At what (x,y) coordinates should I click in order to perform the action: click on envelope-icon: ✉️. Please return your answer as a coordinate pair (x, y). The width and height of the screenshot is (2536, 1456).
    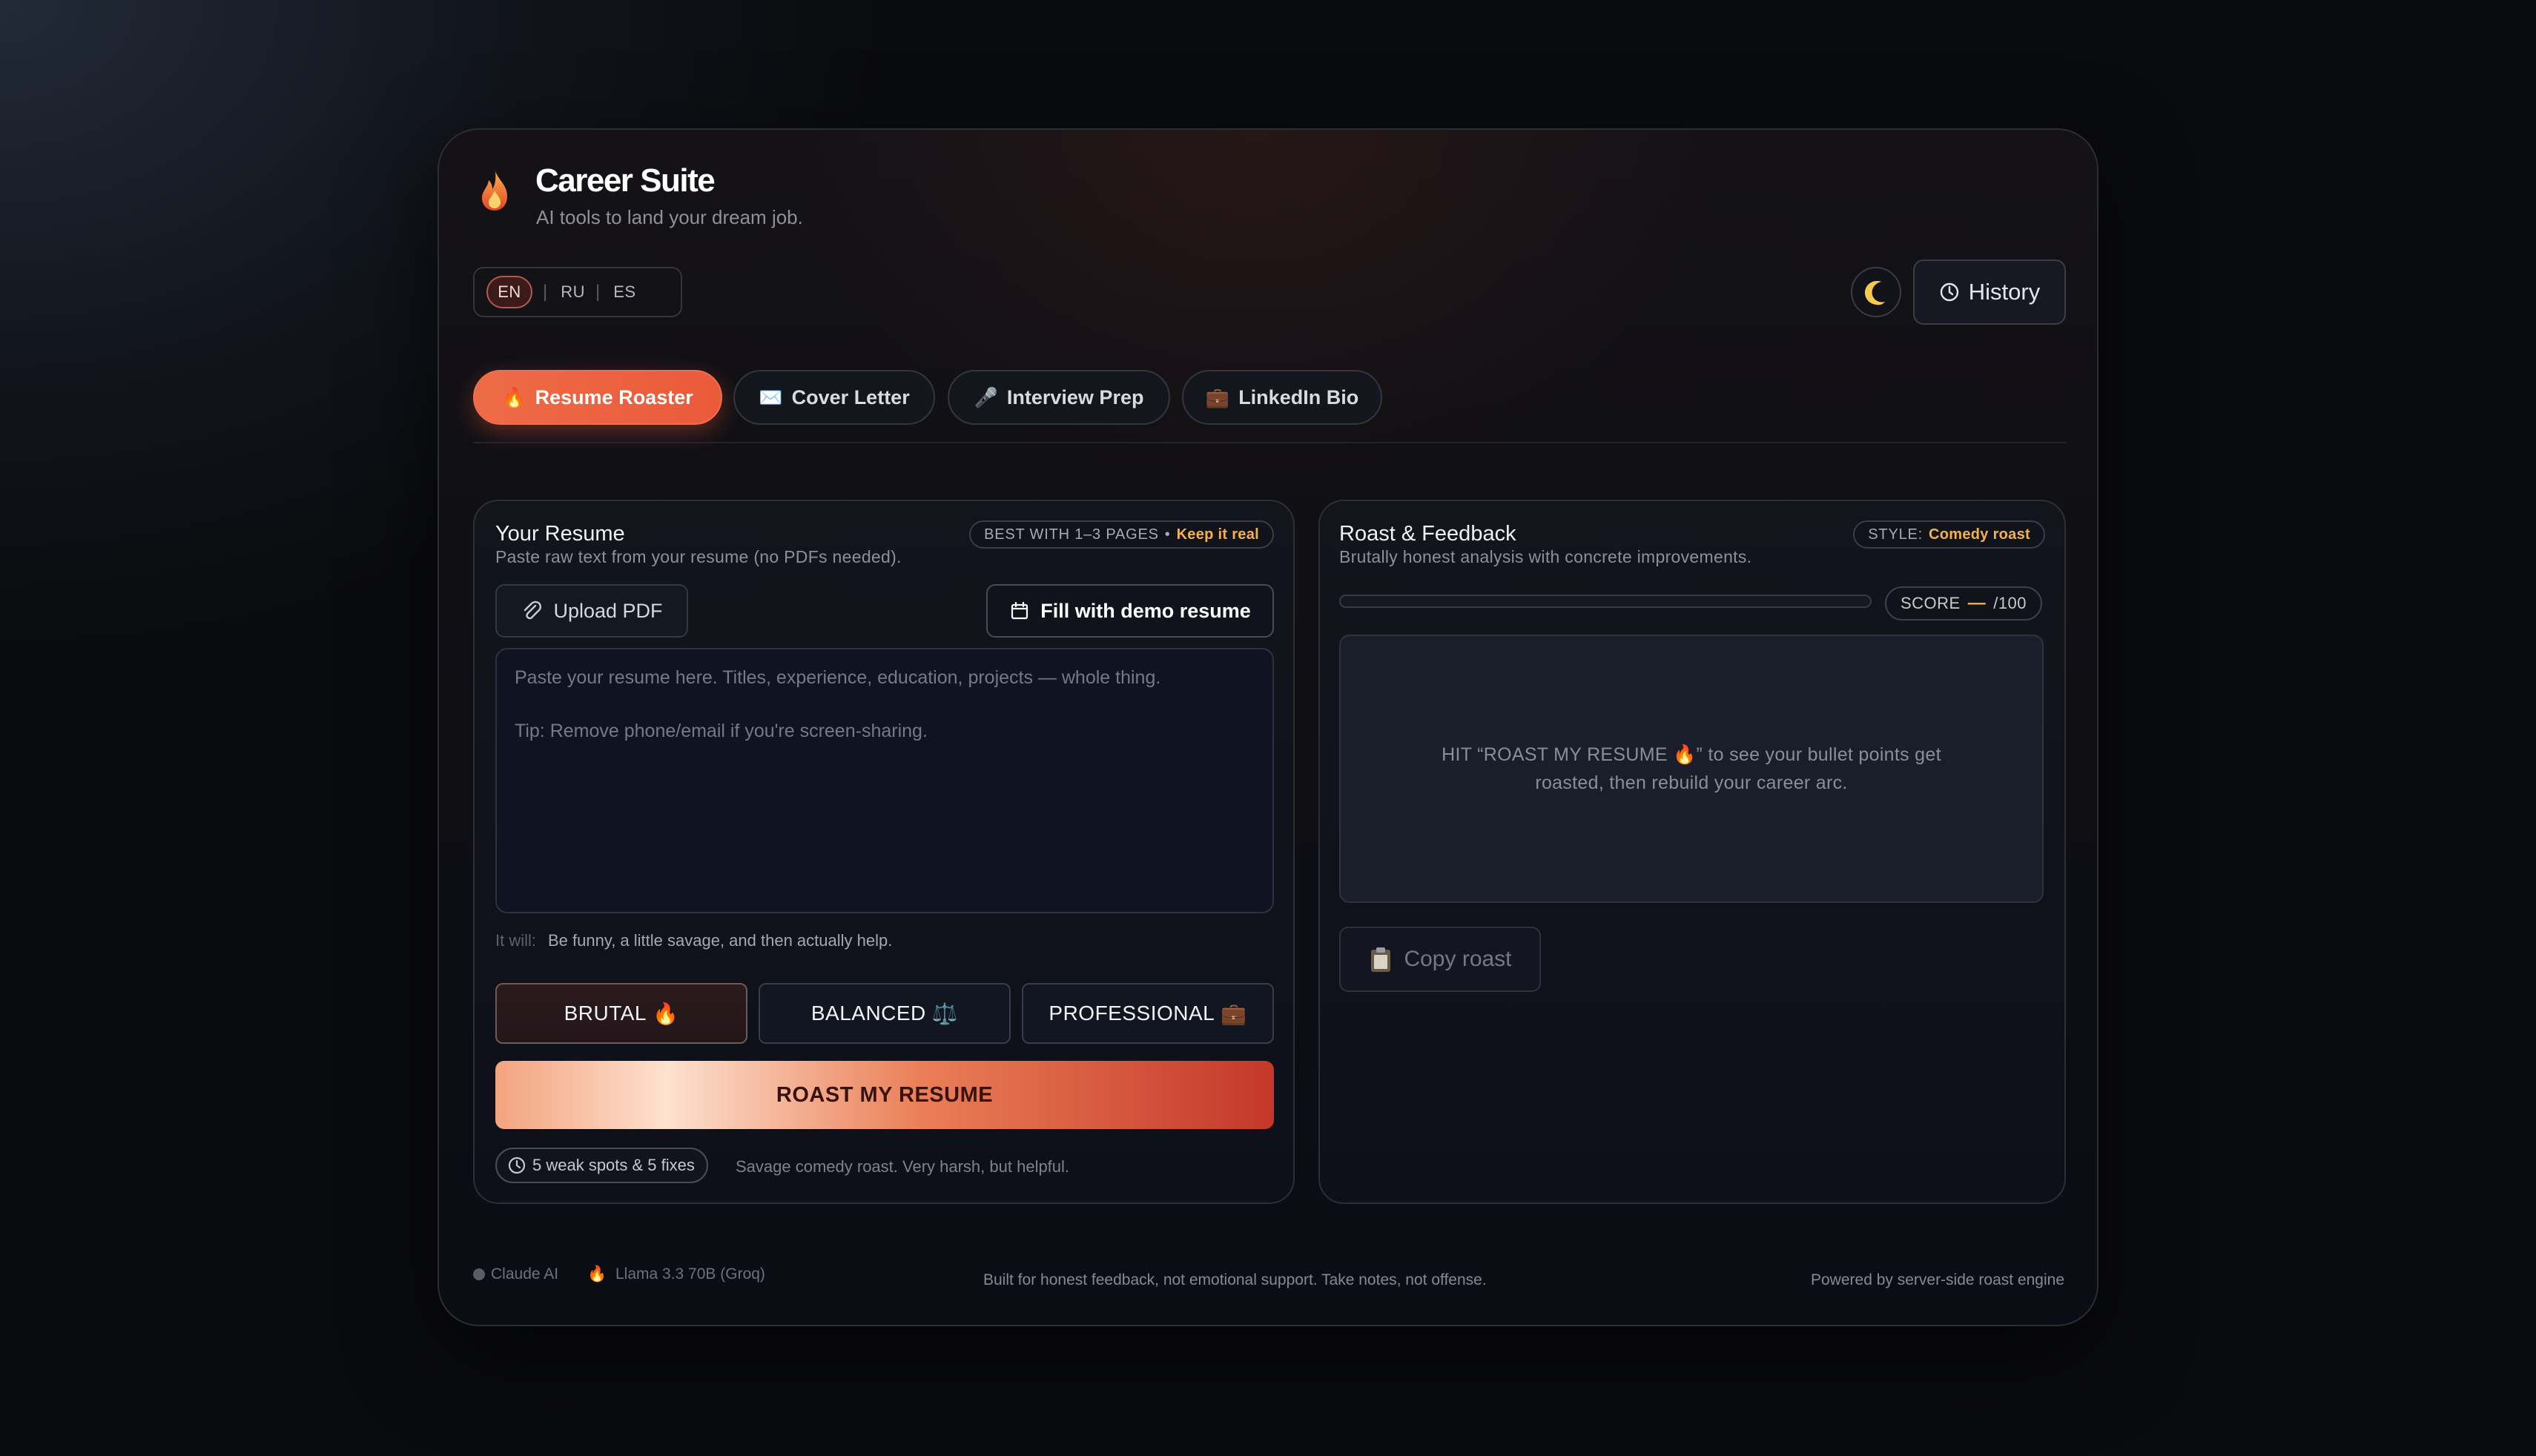
    Looking at the image, I should click on (771, 397).